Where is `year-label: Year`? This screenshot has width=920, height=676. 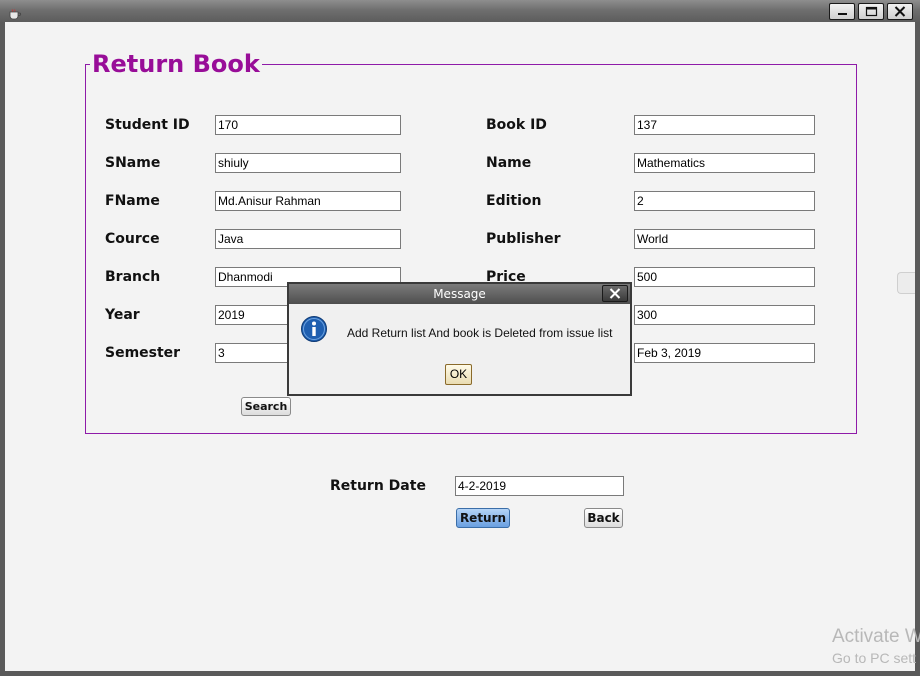
year-label: Year is located at coordinates (122, 315).